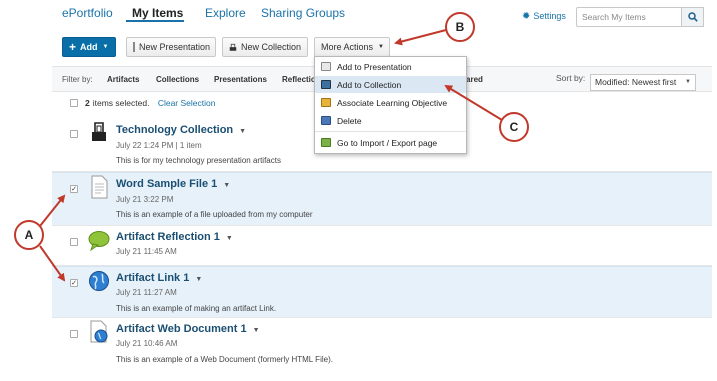 This screenshot has height=381, width=717. What do you see at coordinates (99, 281) in the screenshot?
I see `globe-icon` at bounding box center [99, 281].